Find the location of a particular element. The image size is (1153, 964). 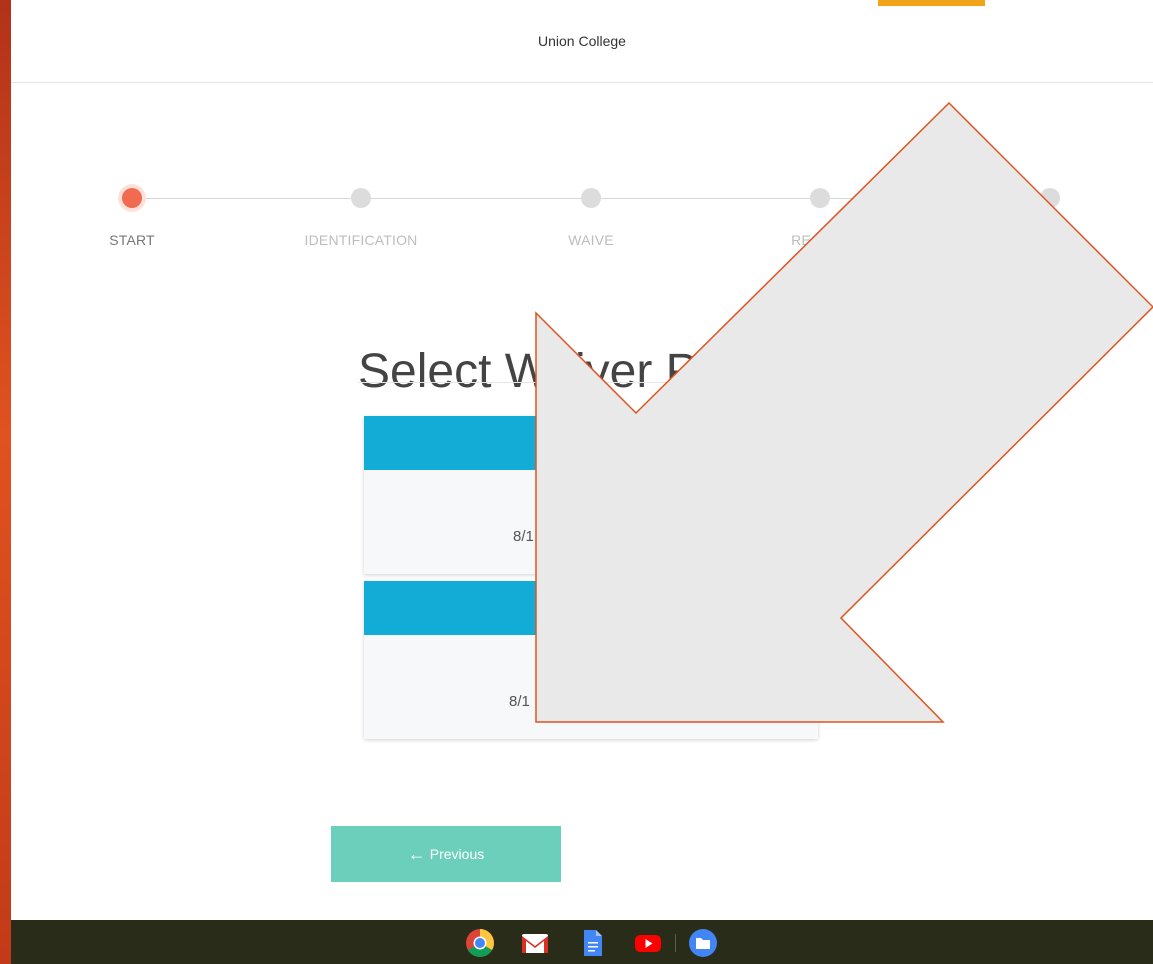

page-header: Union College is located at coordinates (582, 41).